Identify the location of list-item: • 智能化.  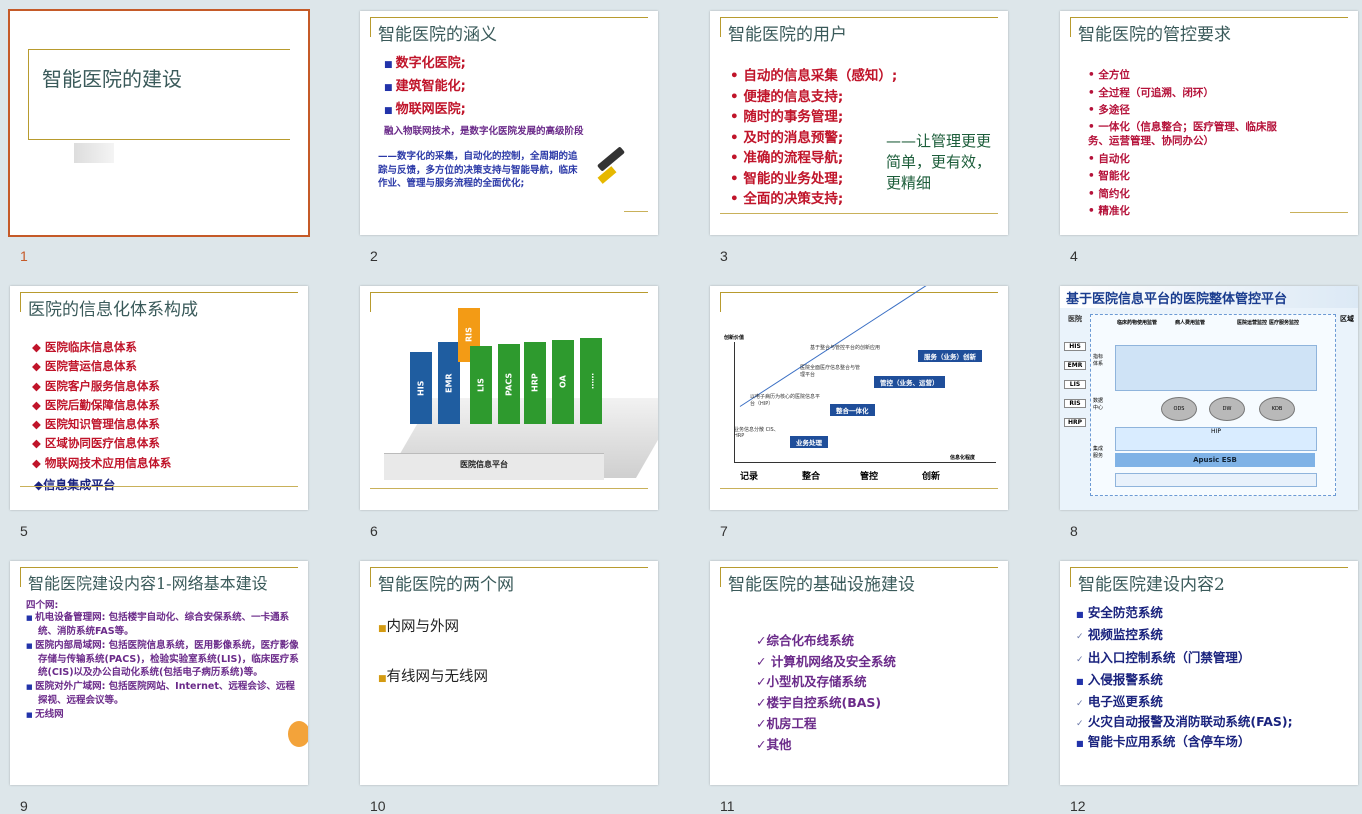
(1109, 176).